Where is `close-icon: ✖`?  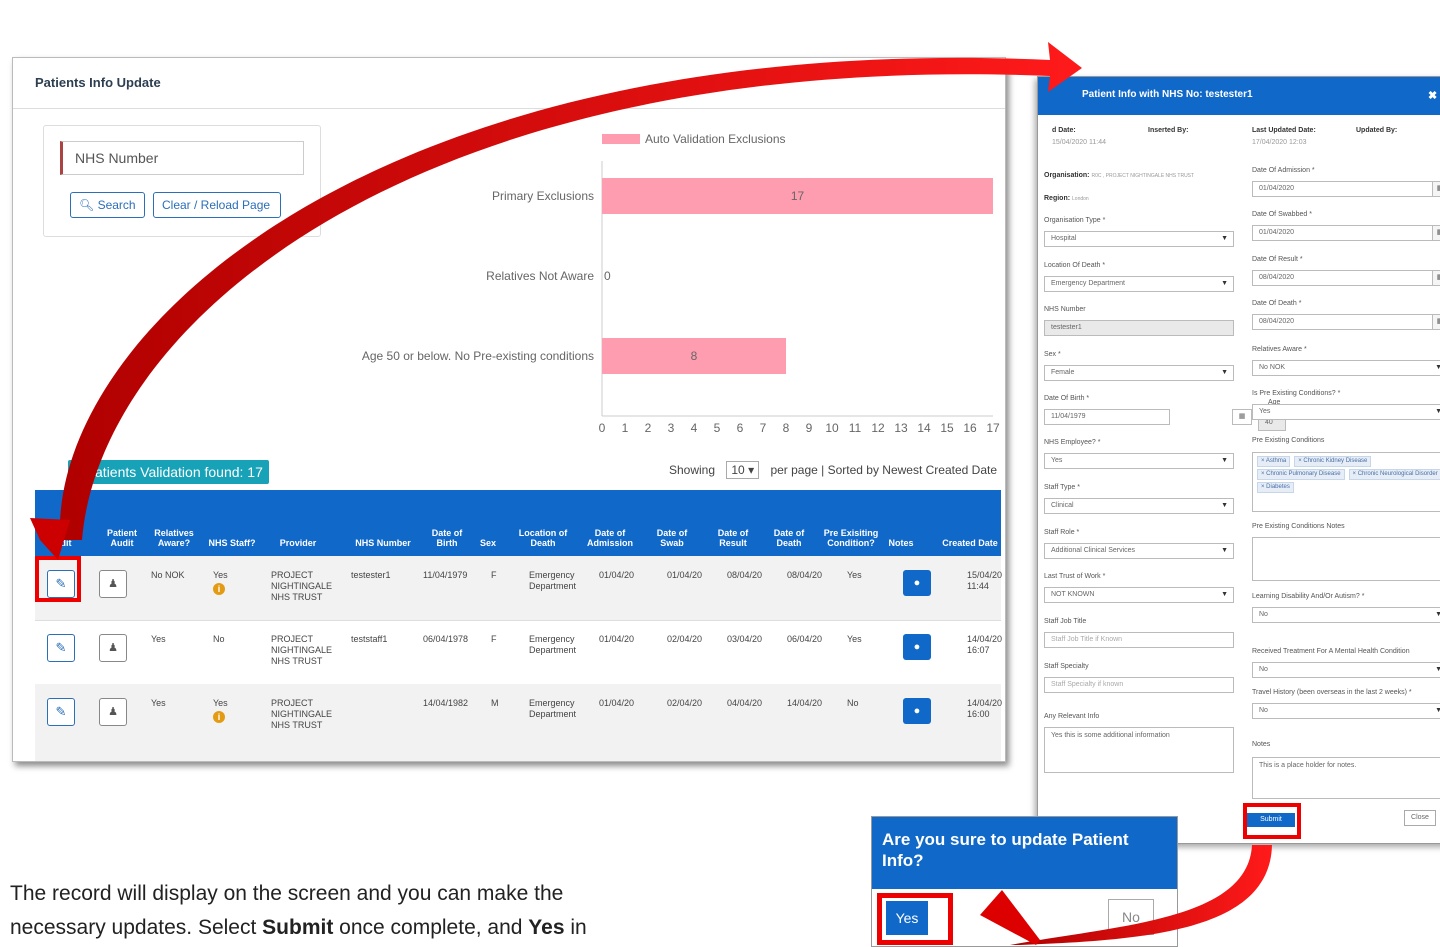 close-icon: ✖ is located at coordinates (1432, 95).